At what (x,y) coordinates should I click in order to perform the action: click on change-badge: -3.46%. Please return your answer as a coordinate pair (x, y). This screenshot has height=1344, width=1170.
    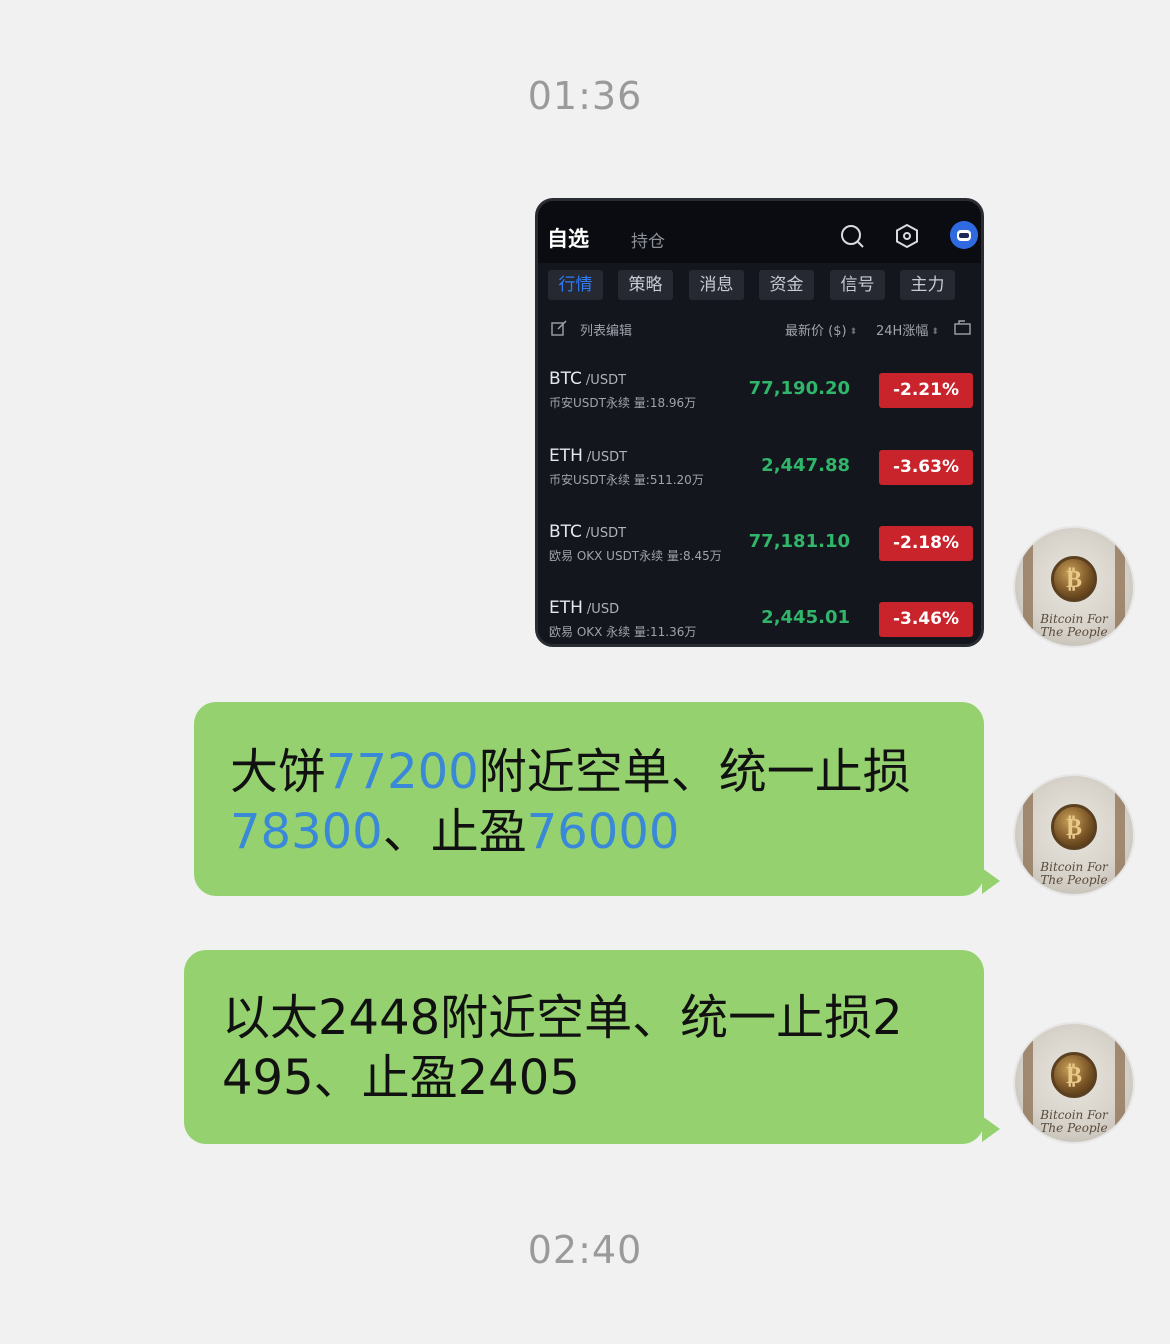
    Looking at the image, I should click on (926, 619).